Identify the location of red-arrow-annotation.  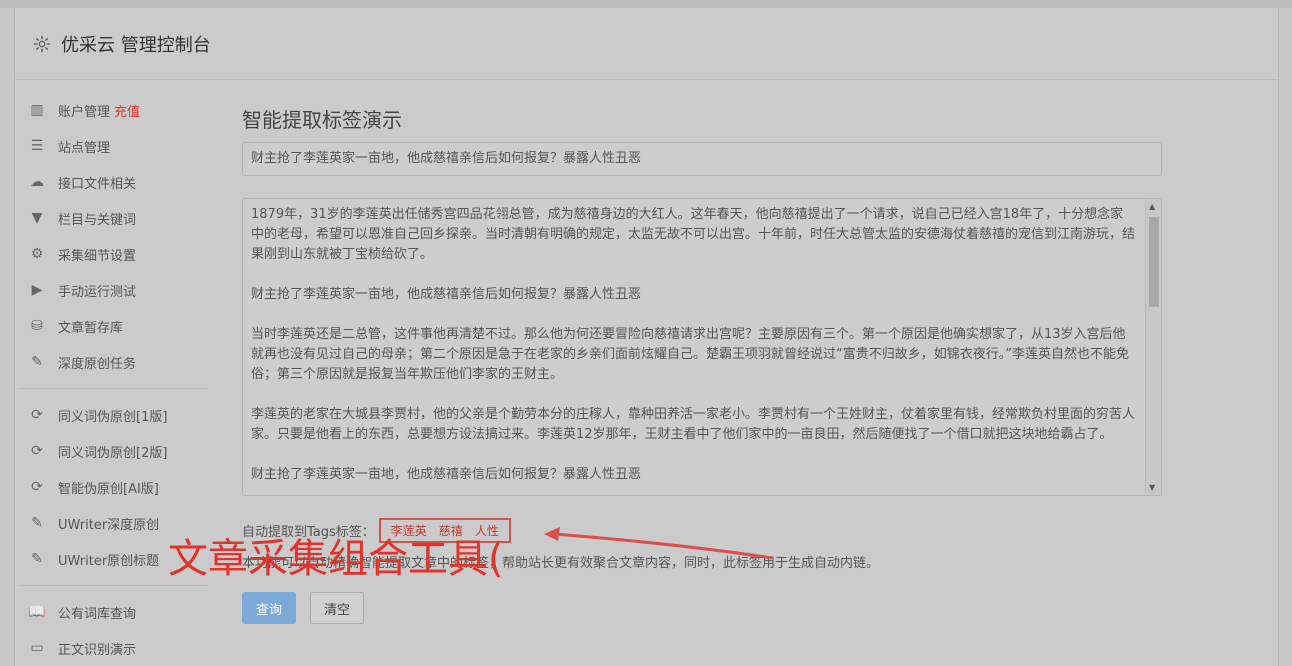
(658, 543).